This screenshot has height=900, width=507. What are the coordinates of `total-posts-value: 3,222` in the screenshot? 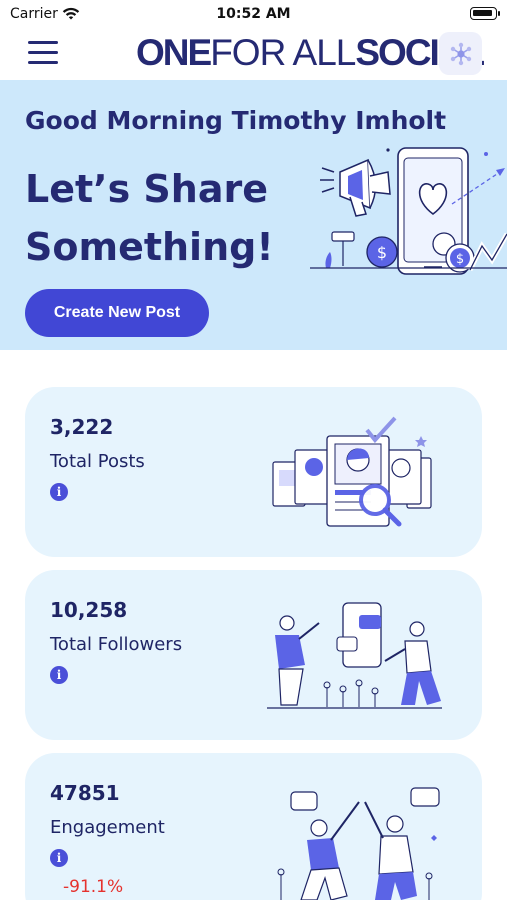 It's located at (82, 427).